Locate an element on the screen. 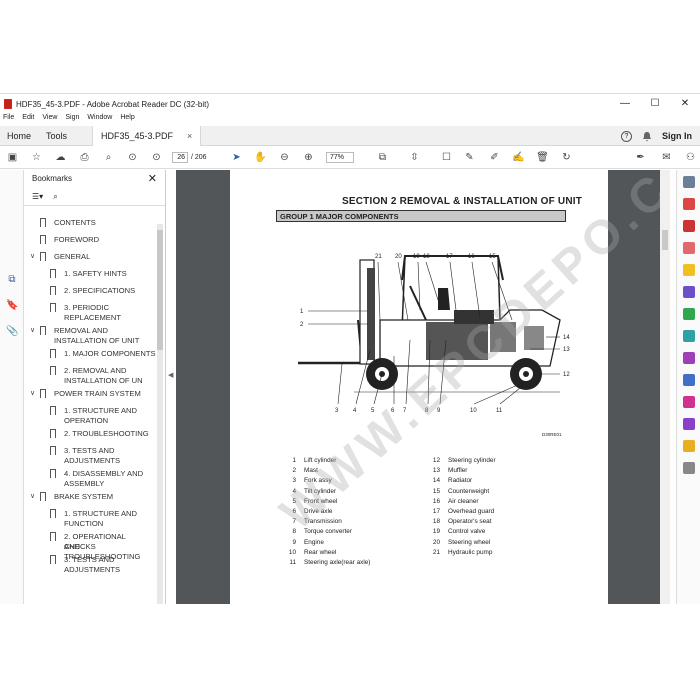 The image size is (700, 700). find-bookmark-icon: ⌕ is located at coordinates (55, 197).